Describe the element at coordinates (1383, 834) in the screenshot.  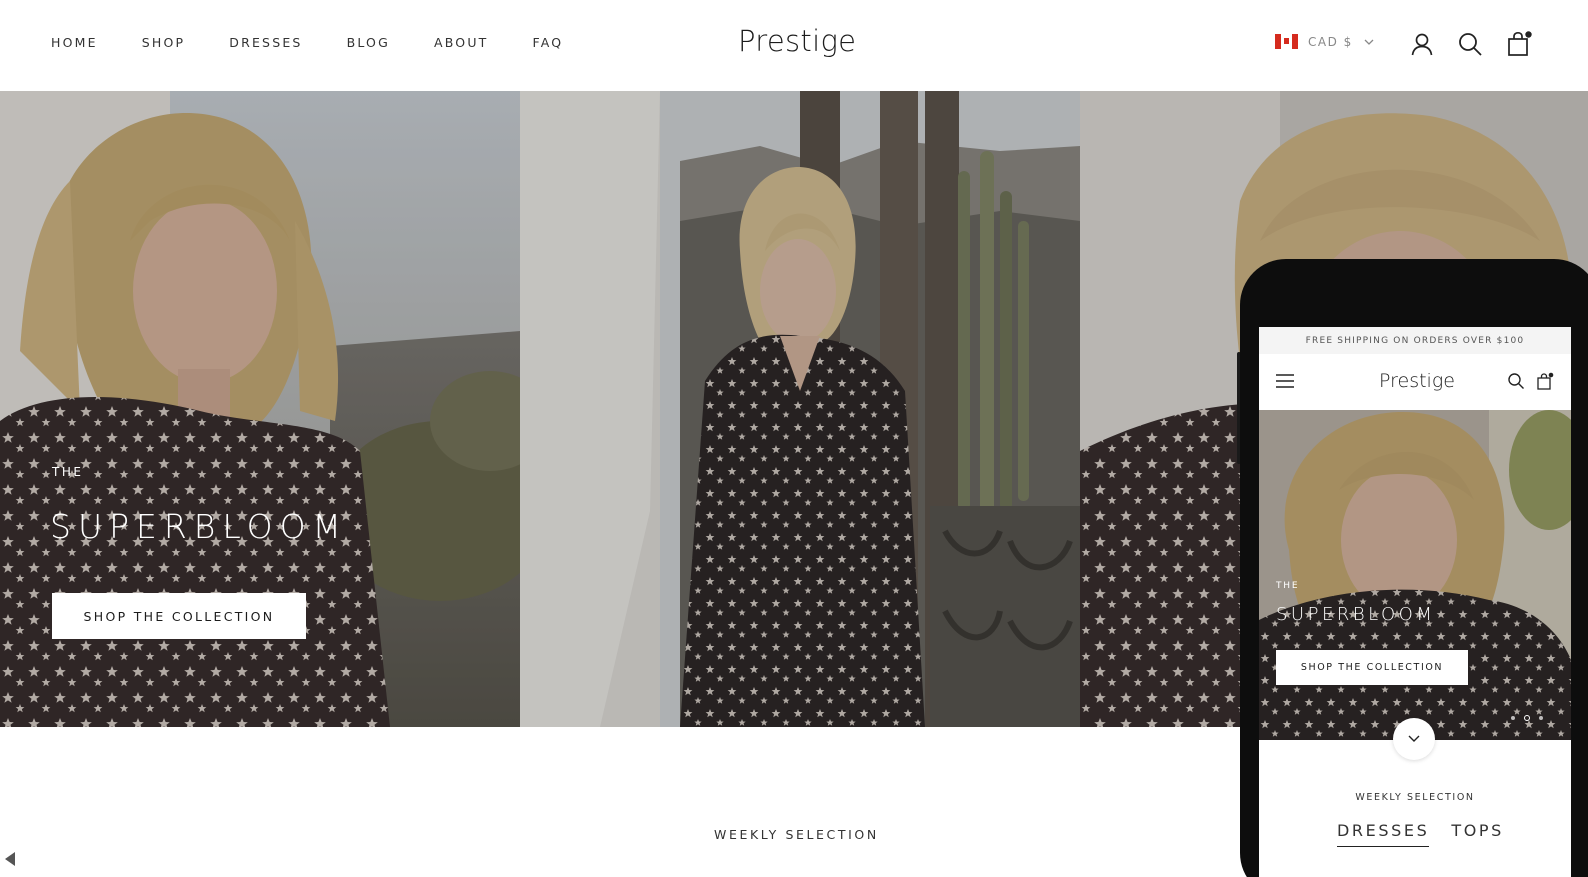
I see `tab-dresses: DRESSES` at that location.